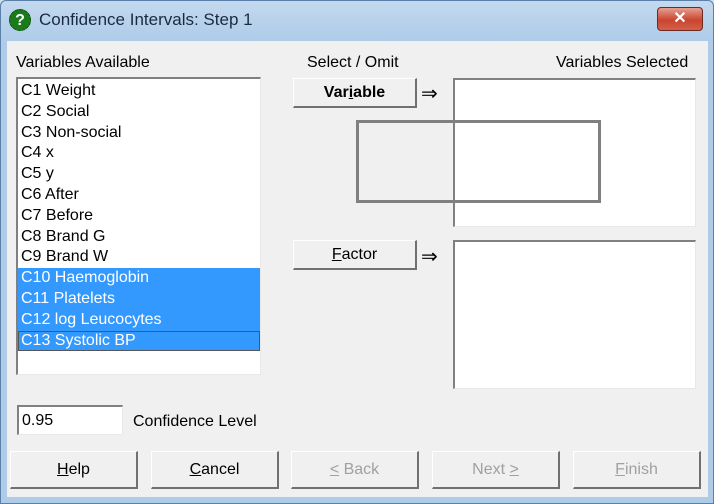 The width and height of the screenshot is (714, 504). Describe the element at coordinates (680, 19) in the screenshot. I see `close-button: ✕` at that location.